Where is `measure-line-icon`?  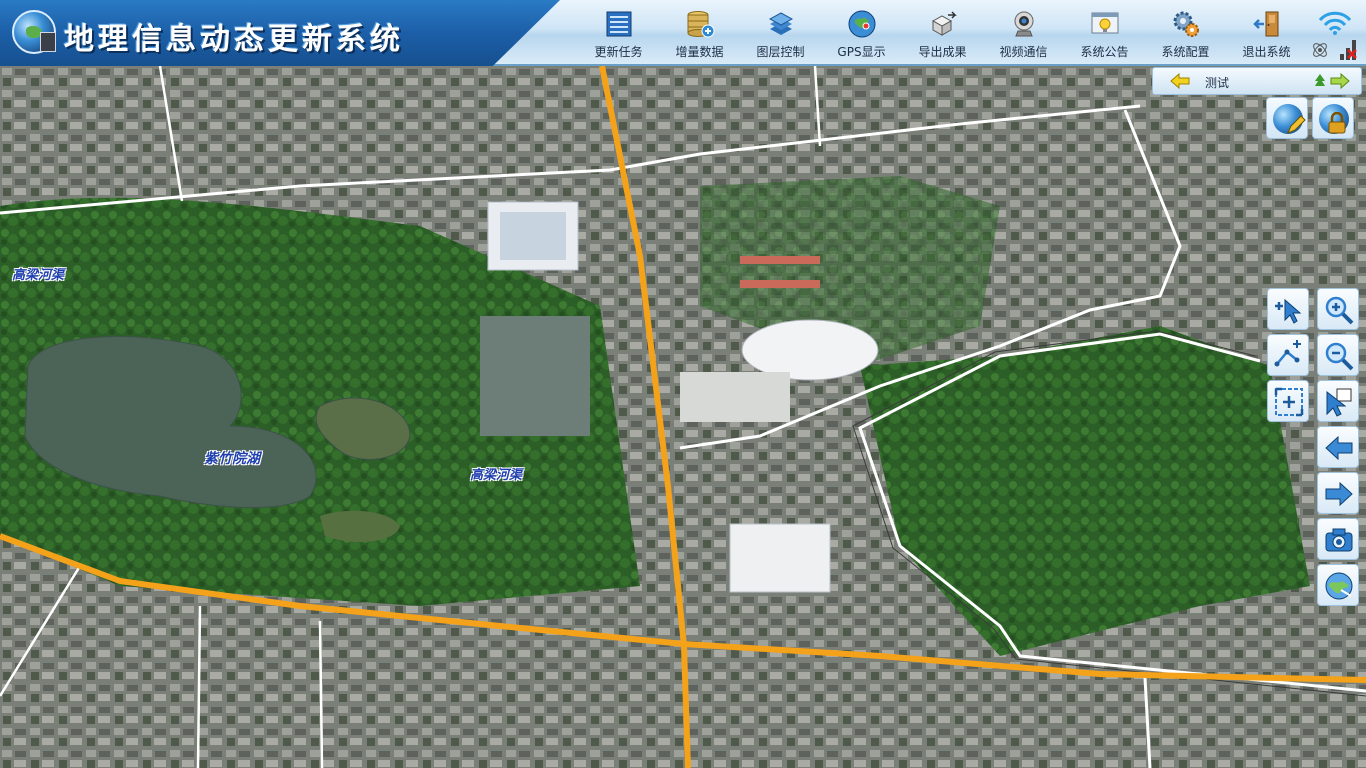 measure-line-icon is located at coordinates (1287, 353).